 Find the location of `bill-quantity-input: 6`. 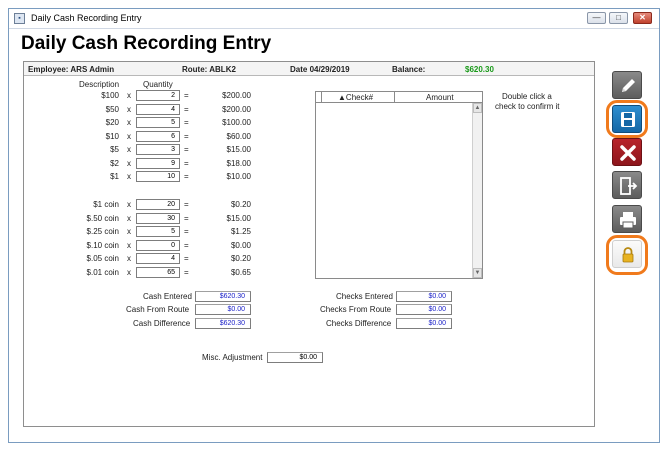

bill-quantity-input: 6 is located at coordinates (158, 136).